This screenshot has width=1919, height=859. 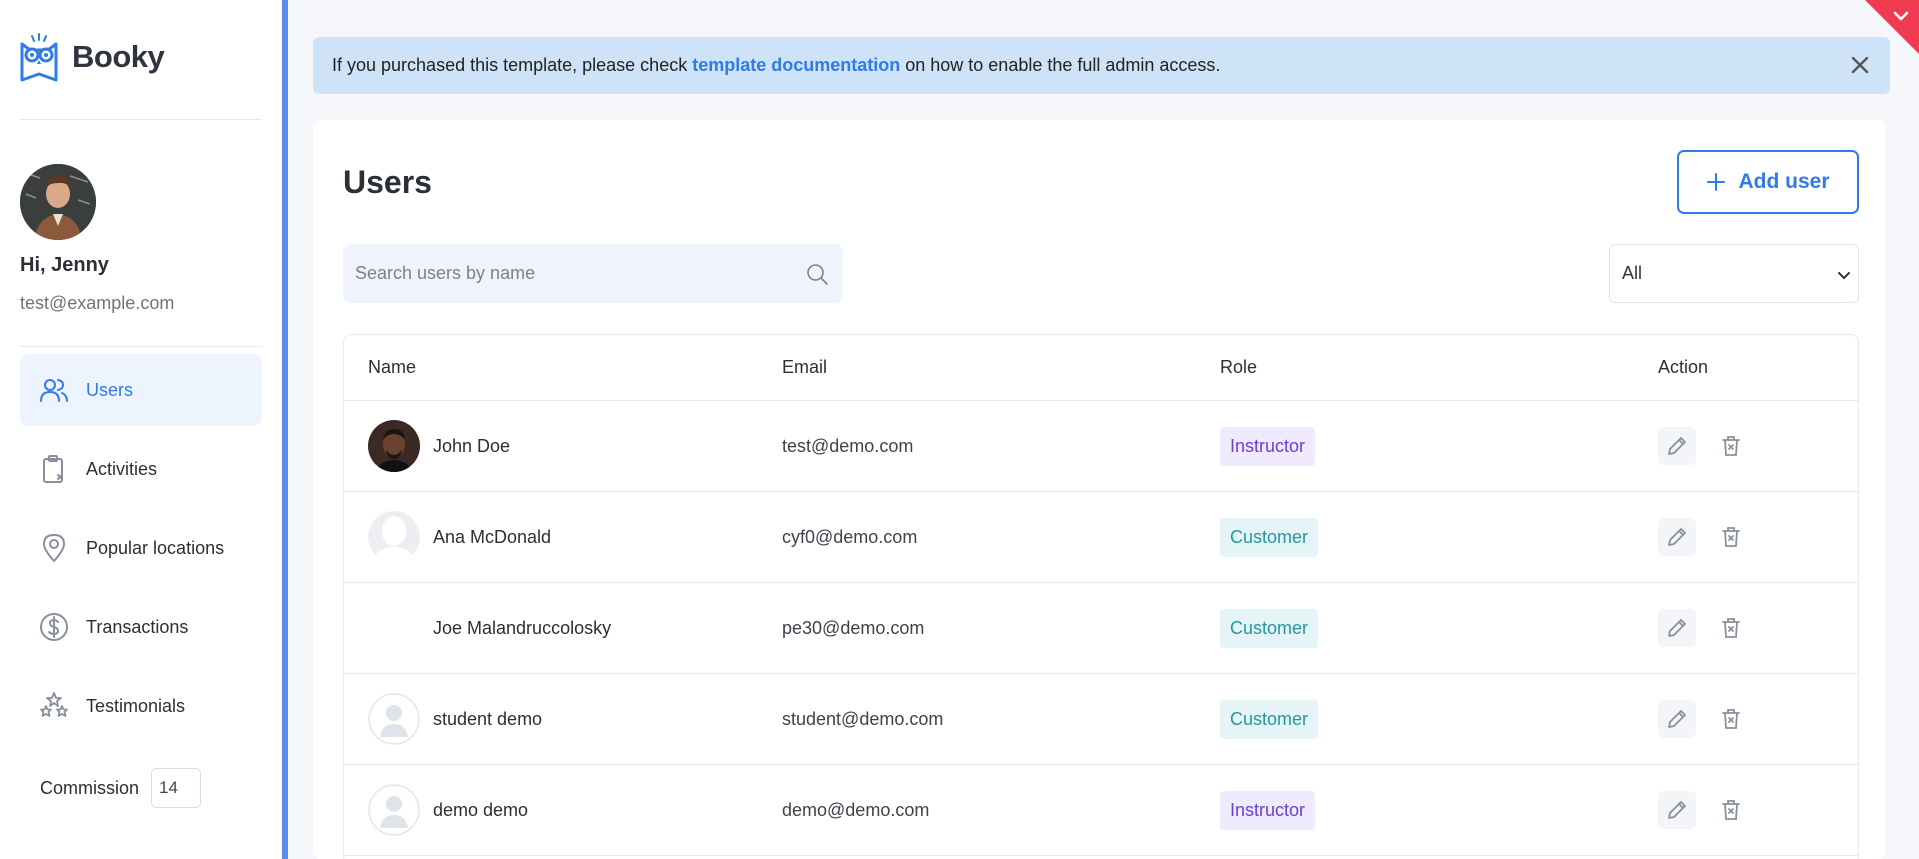 What do you see at coordinates (472, 445) in the screenshot?
I see `user-name: John Doe` at bounding box center [472, 445].